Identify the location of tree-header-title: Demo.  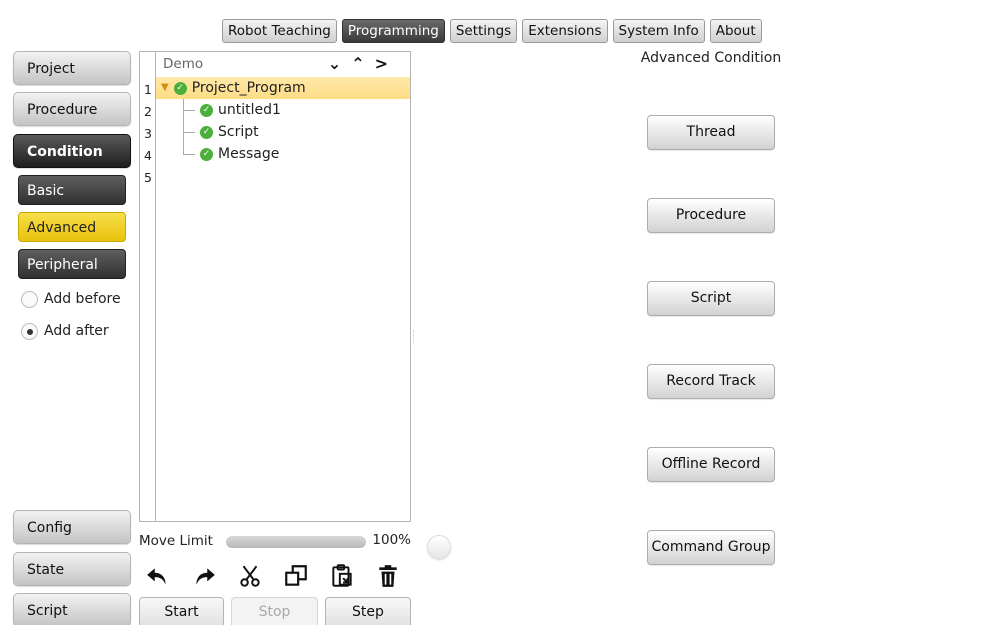
(183, 64).